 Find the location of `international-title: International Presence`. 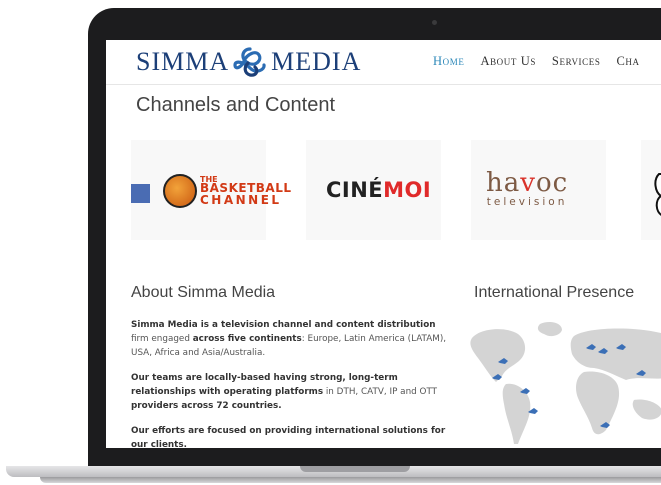

international-title: International Presence is located at coordinates (554, 292).